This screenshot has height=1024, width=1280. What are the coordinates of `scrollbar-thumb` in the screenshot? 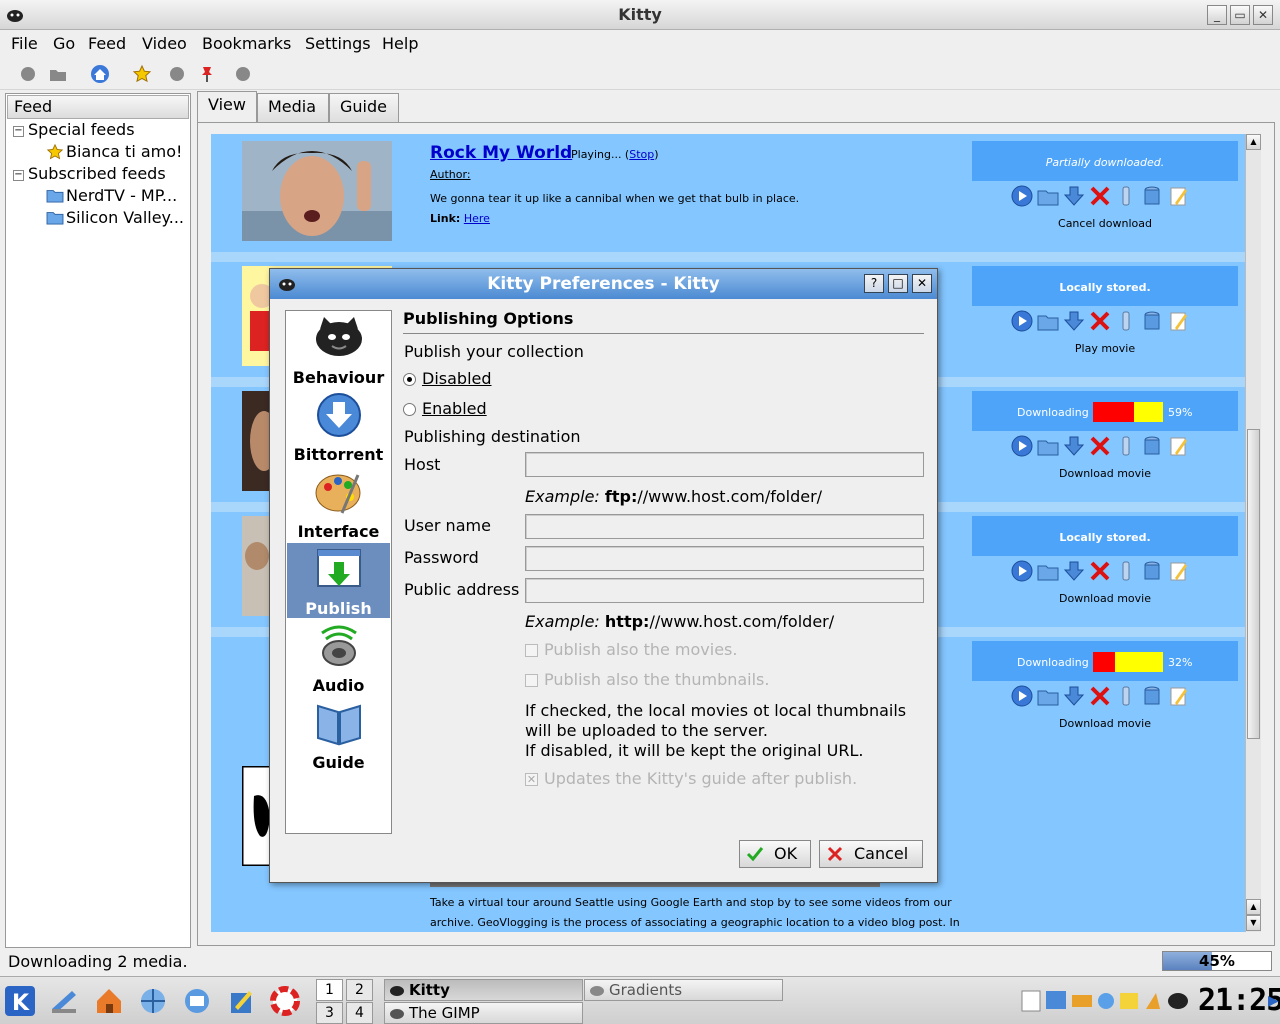 It's located at (1253, 584).